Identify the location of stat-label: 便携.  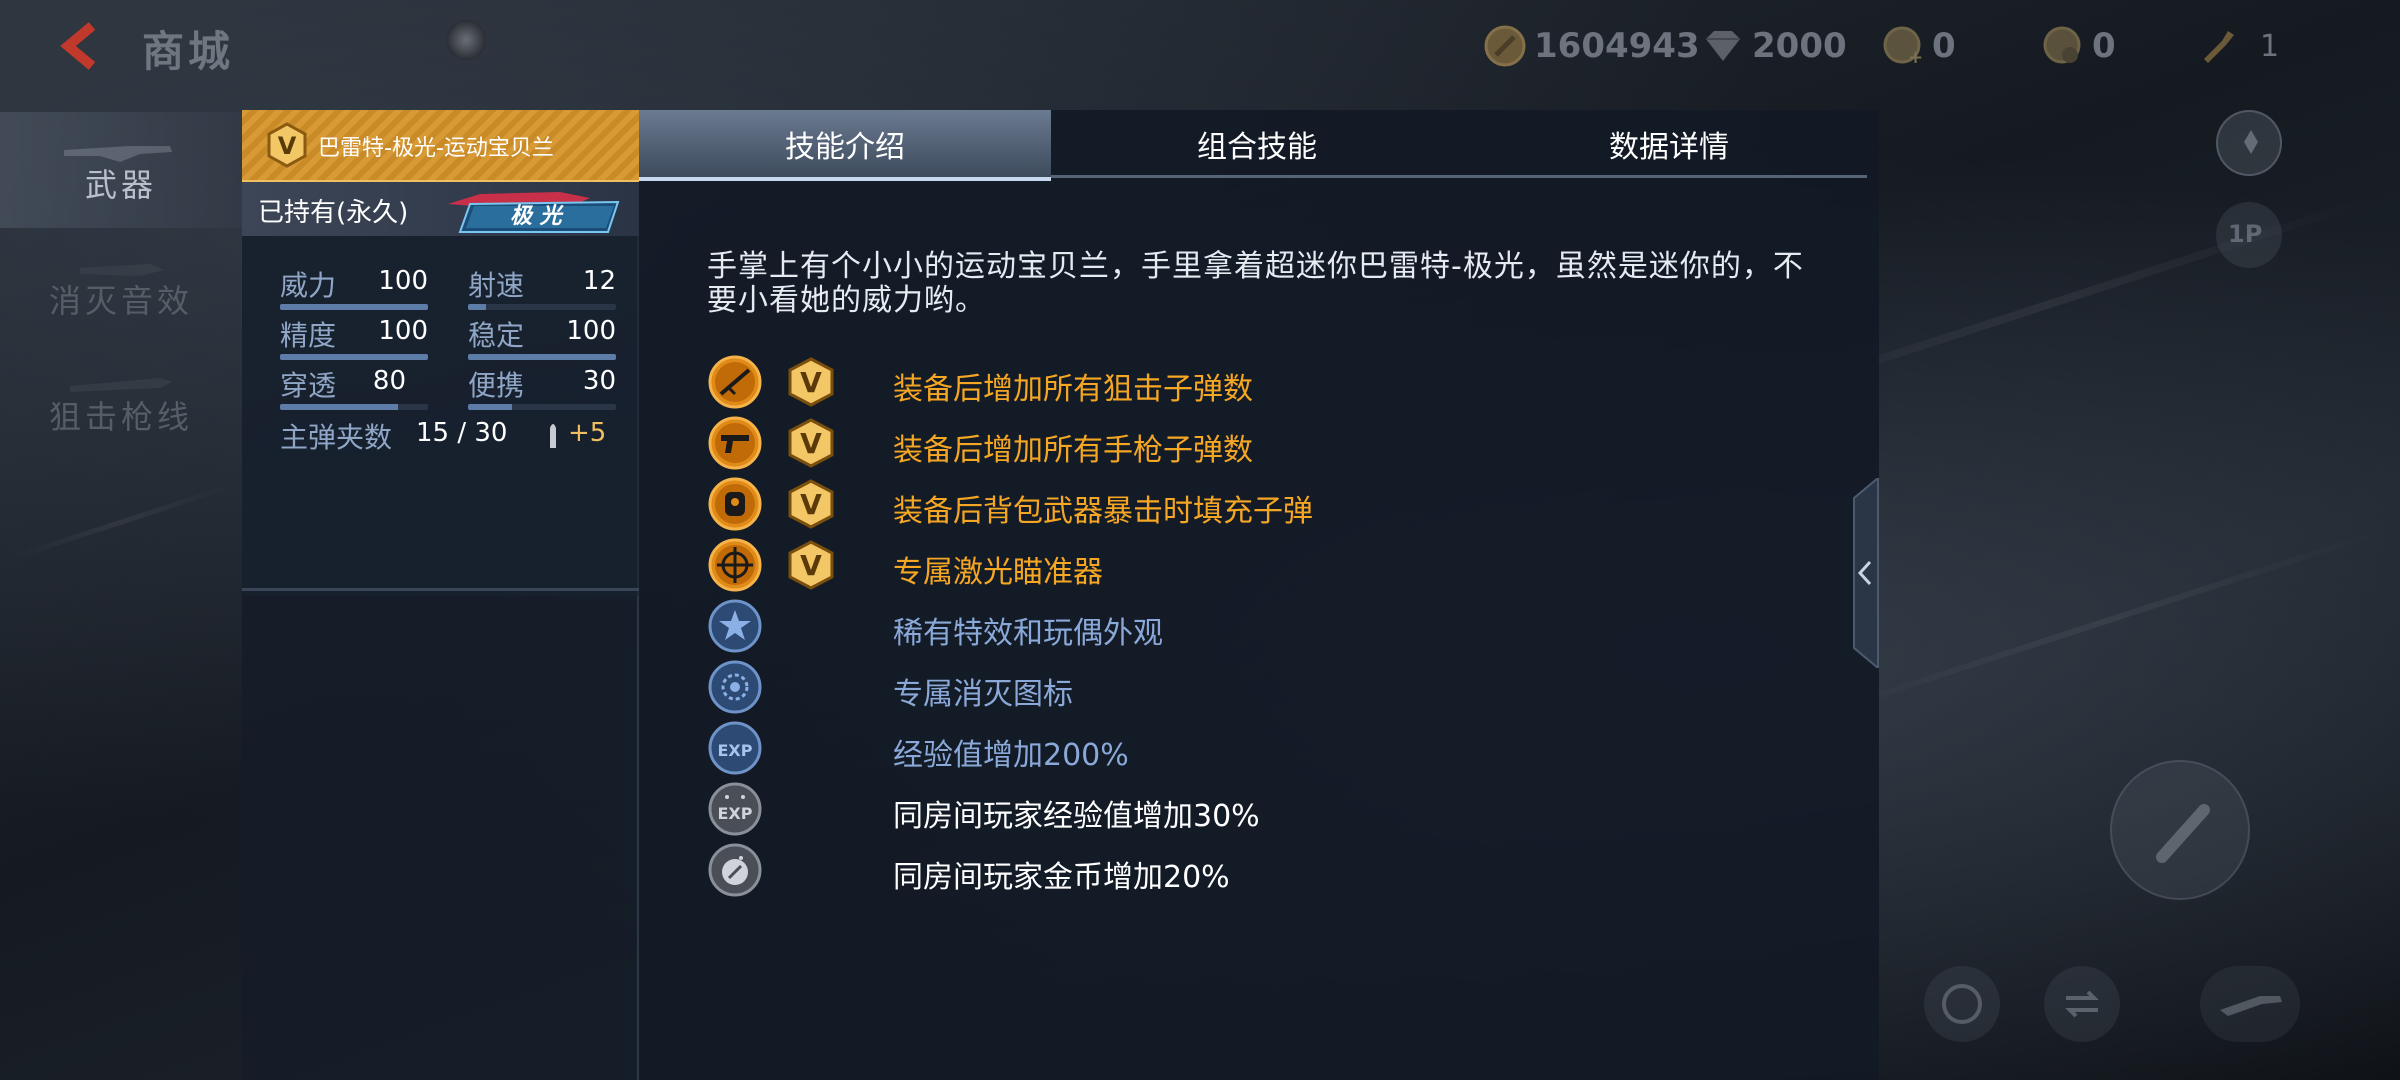
(496, 385).